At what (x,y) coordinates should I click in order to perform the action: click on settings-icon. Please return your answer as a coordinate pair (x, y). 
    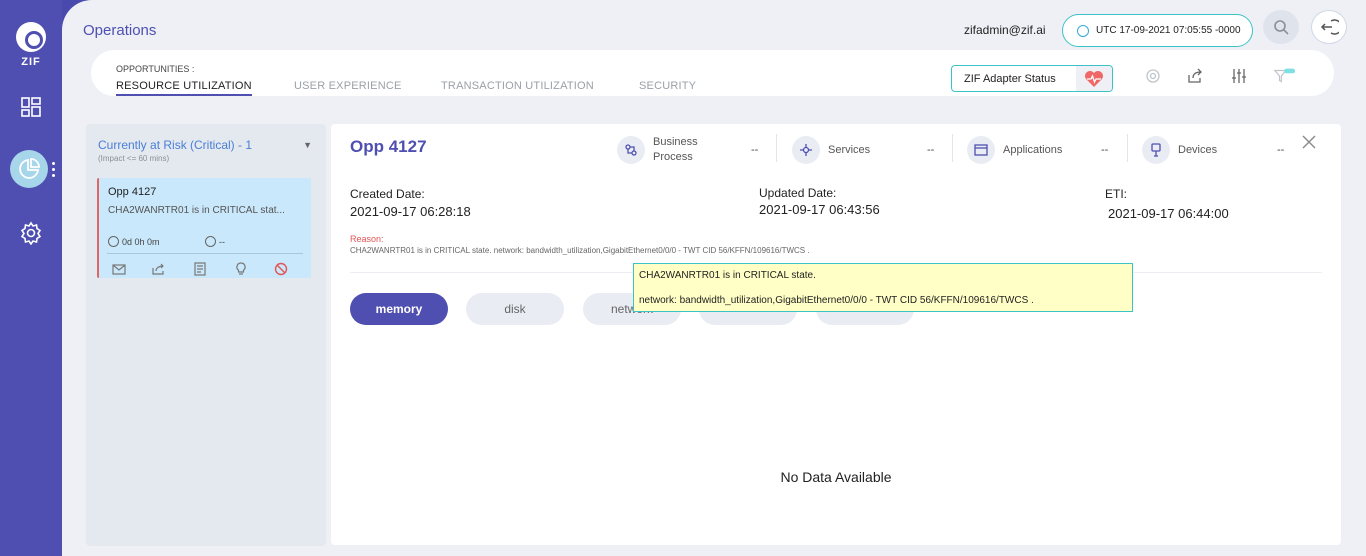
    Looking at the image, I should click on (1153, 76).